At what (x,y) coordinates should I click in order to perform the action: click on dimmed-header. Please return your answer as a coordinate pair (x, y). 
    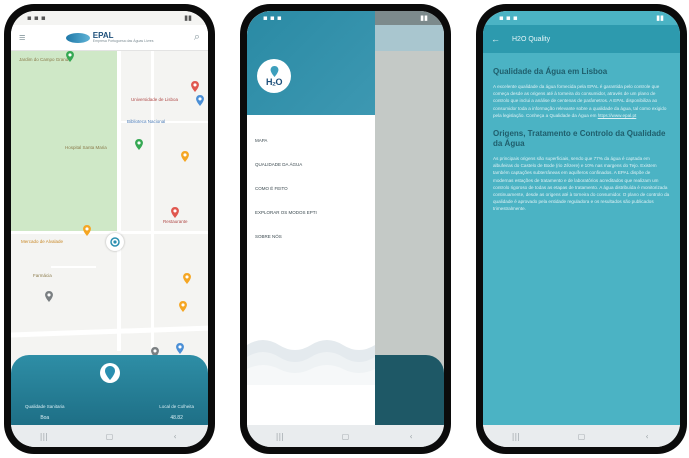
    Looking at the image, I should click on (404, 38).